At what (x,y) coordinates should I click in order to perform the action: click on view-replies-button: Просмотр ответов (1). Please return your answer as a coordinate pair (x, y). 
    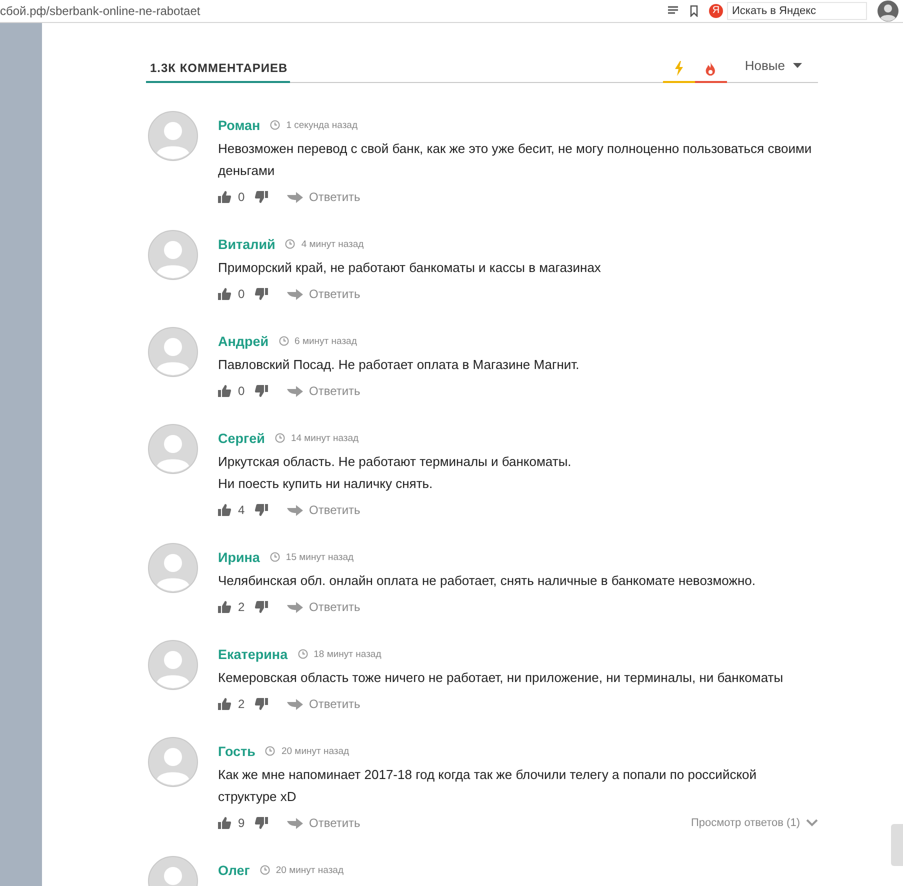
    Looking at the image, I should click on (754, 823).